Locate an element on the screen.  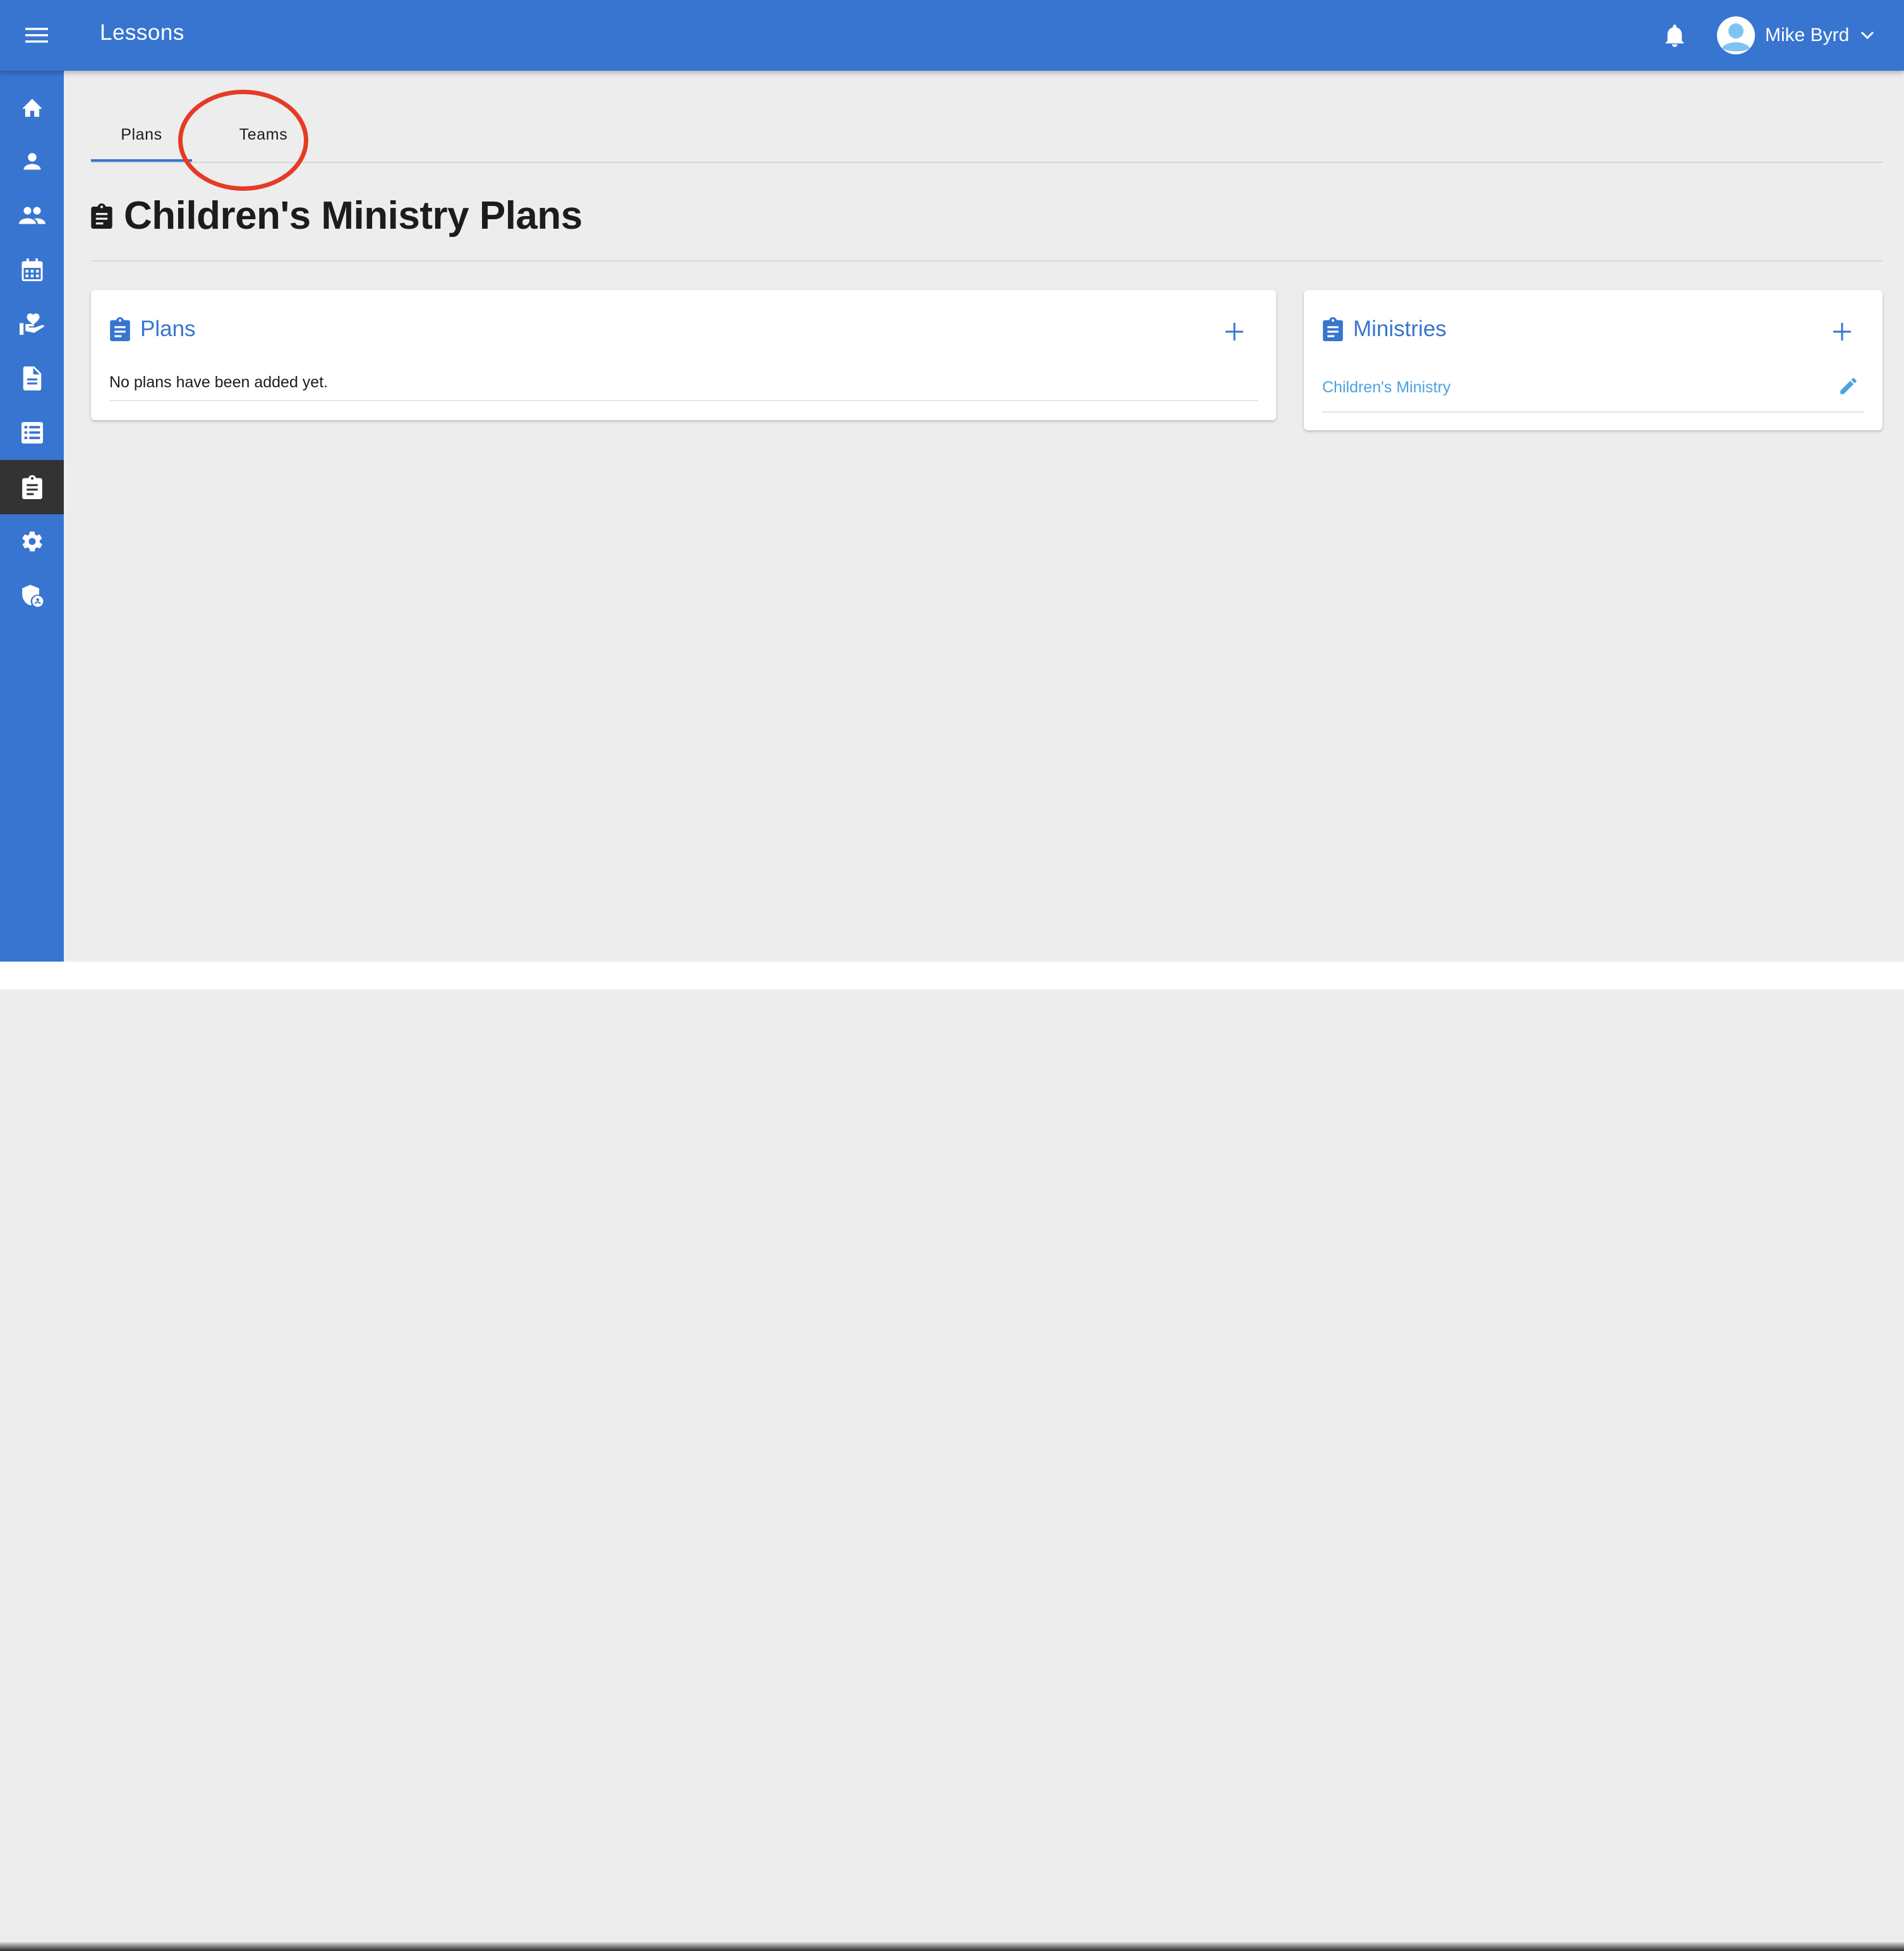
sidebar-item-calendar is located at coordinates (32, 270).